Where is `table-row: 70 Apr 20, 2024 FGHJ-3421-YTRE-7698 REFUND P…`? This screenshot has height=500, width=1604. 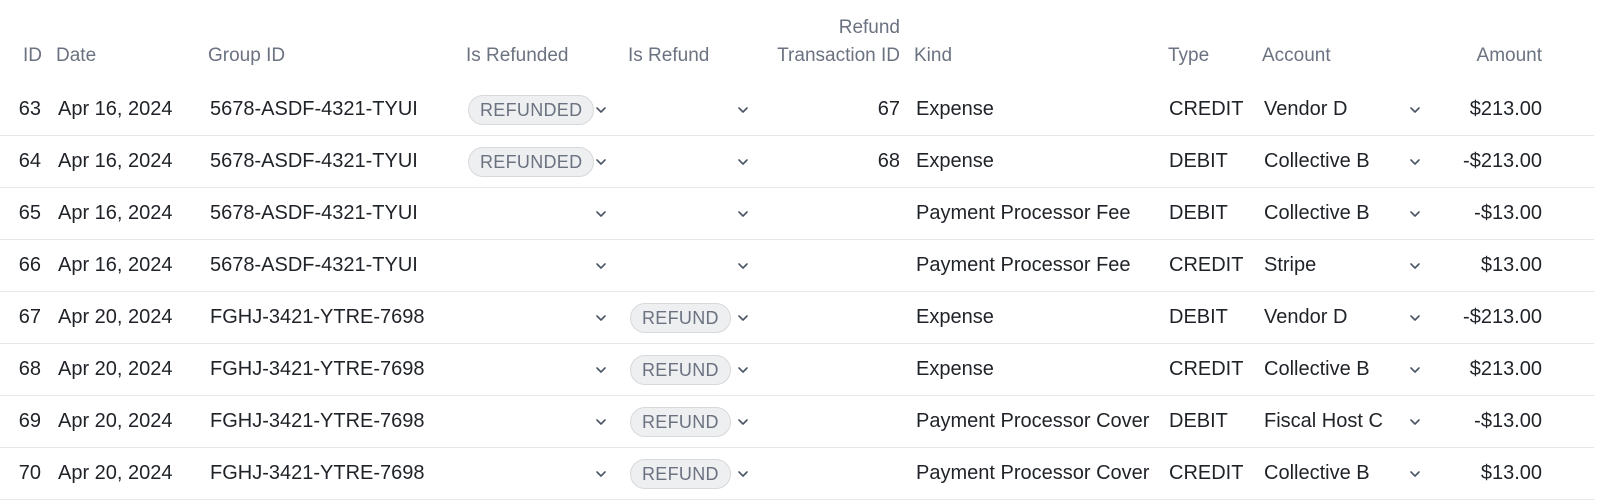 table-row: 70 Apr 20, 2024 FGHJ-3421-YTRE-7698 REFUND P… is located at coordinates (797, 474).